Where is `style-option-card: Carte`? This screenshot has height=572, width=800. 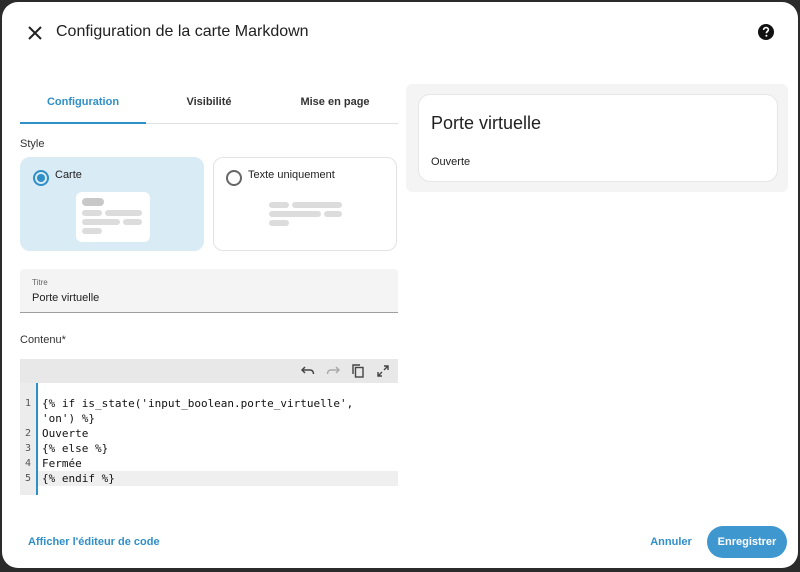
style-option-card: Carte is located at coordinates (112, 204).